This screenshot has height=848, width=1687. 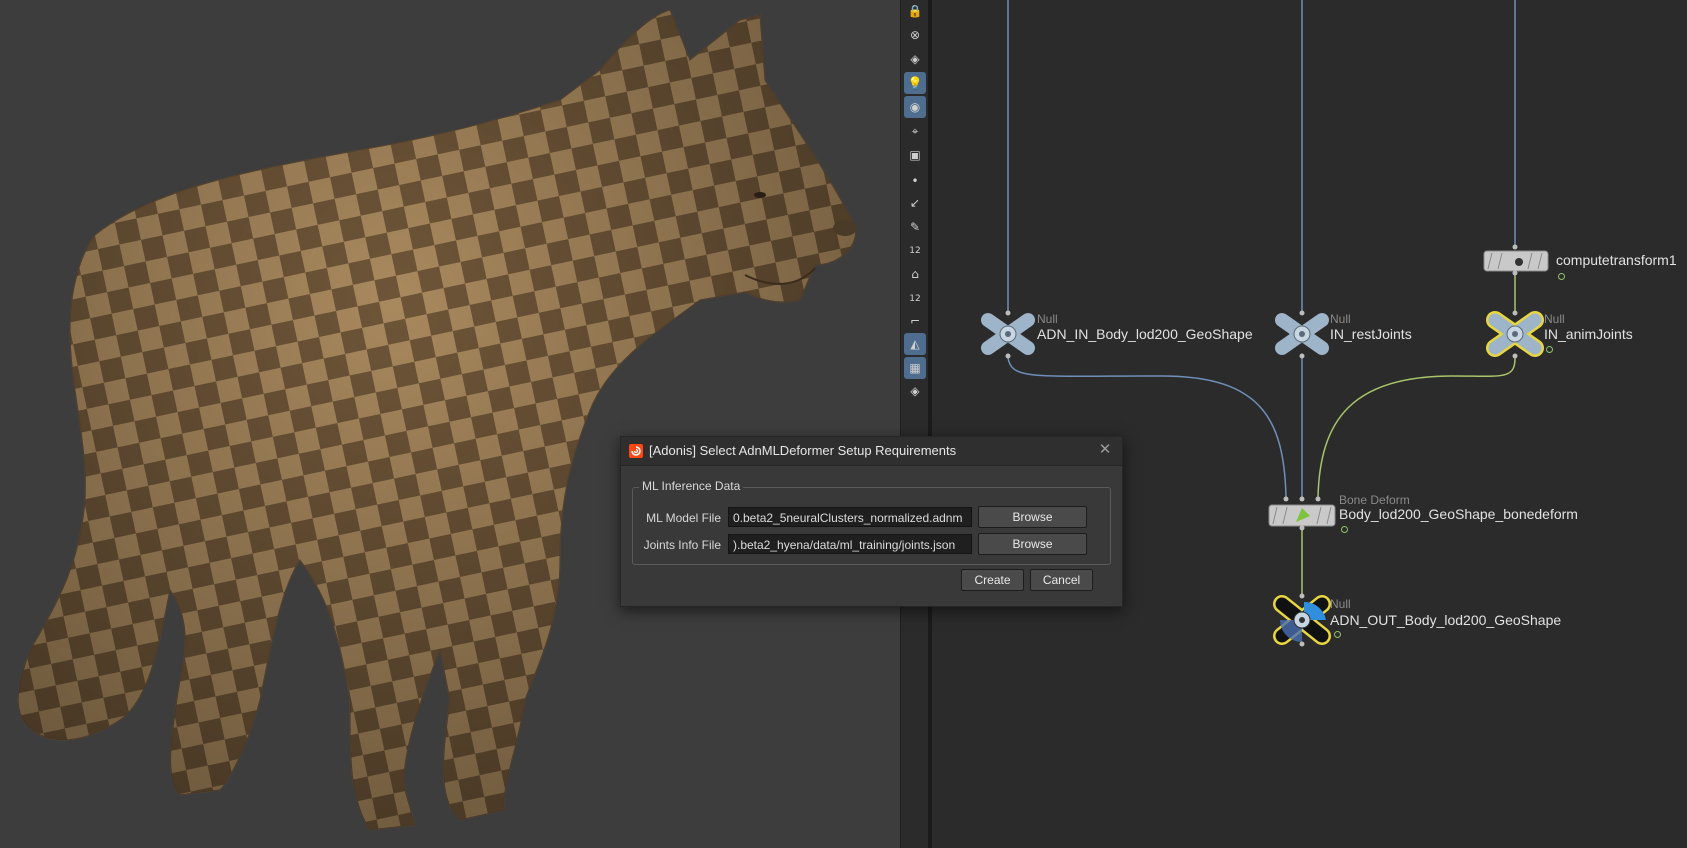 What do you see at coordinates (1337, 634) in the screenshot?
I see `adn-out-body-flag` at bounding box center [1337, 634].